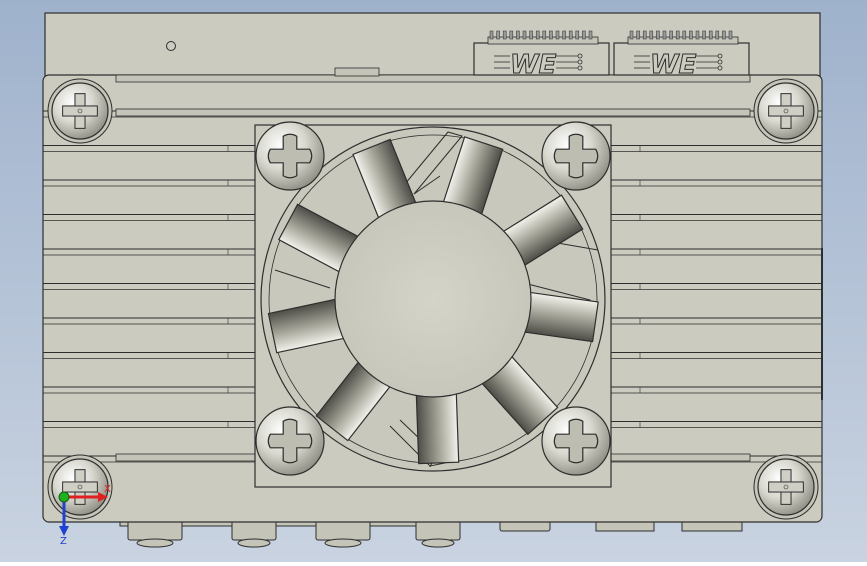 This screenshot has width=867, height=566. Describe the element at coordinates (437, 427) in the screenshot. I see `fan-blade` at that location.